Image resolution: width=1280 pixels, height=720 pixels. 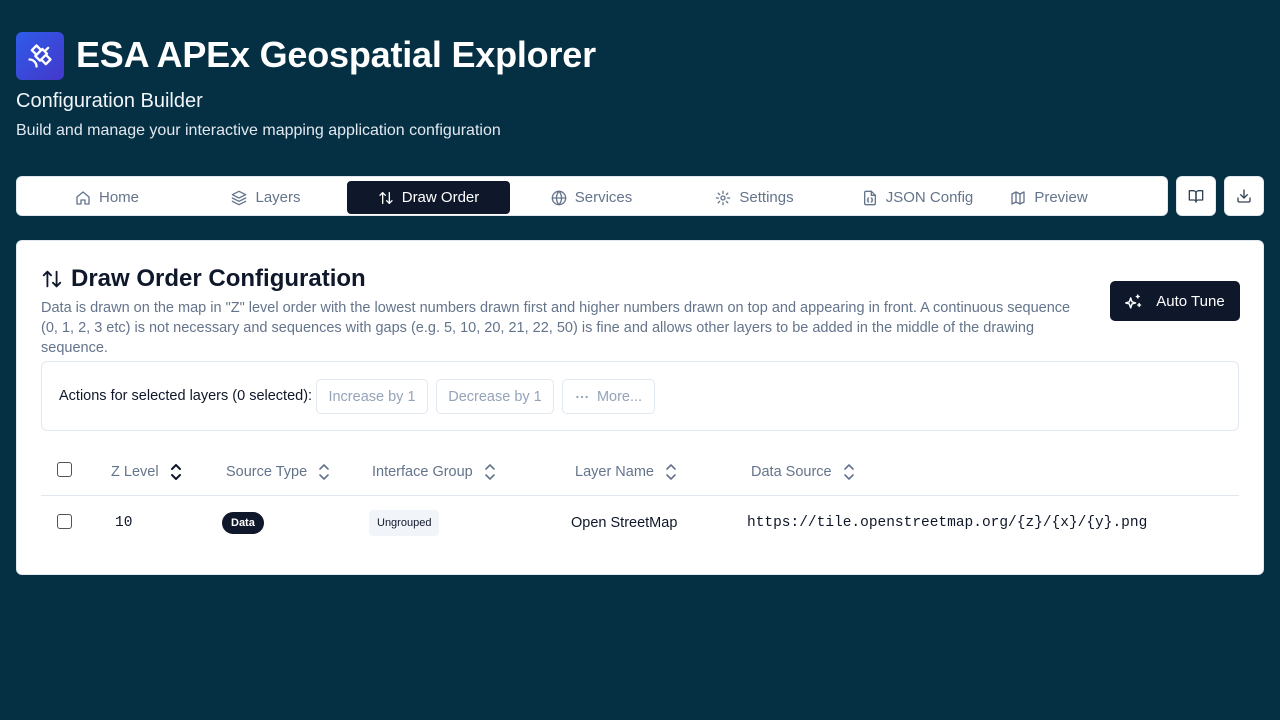 I want to click on layer-name-header: Layer Name, so click(x=626, y=472).